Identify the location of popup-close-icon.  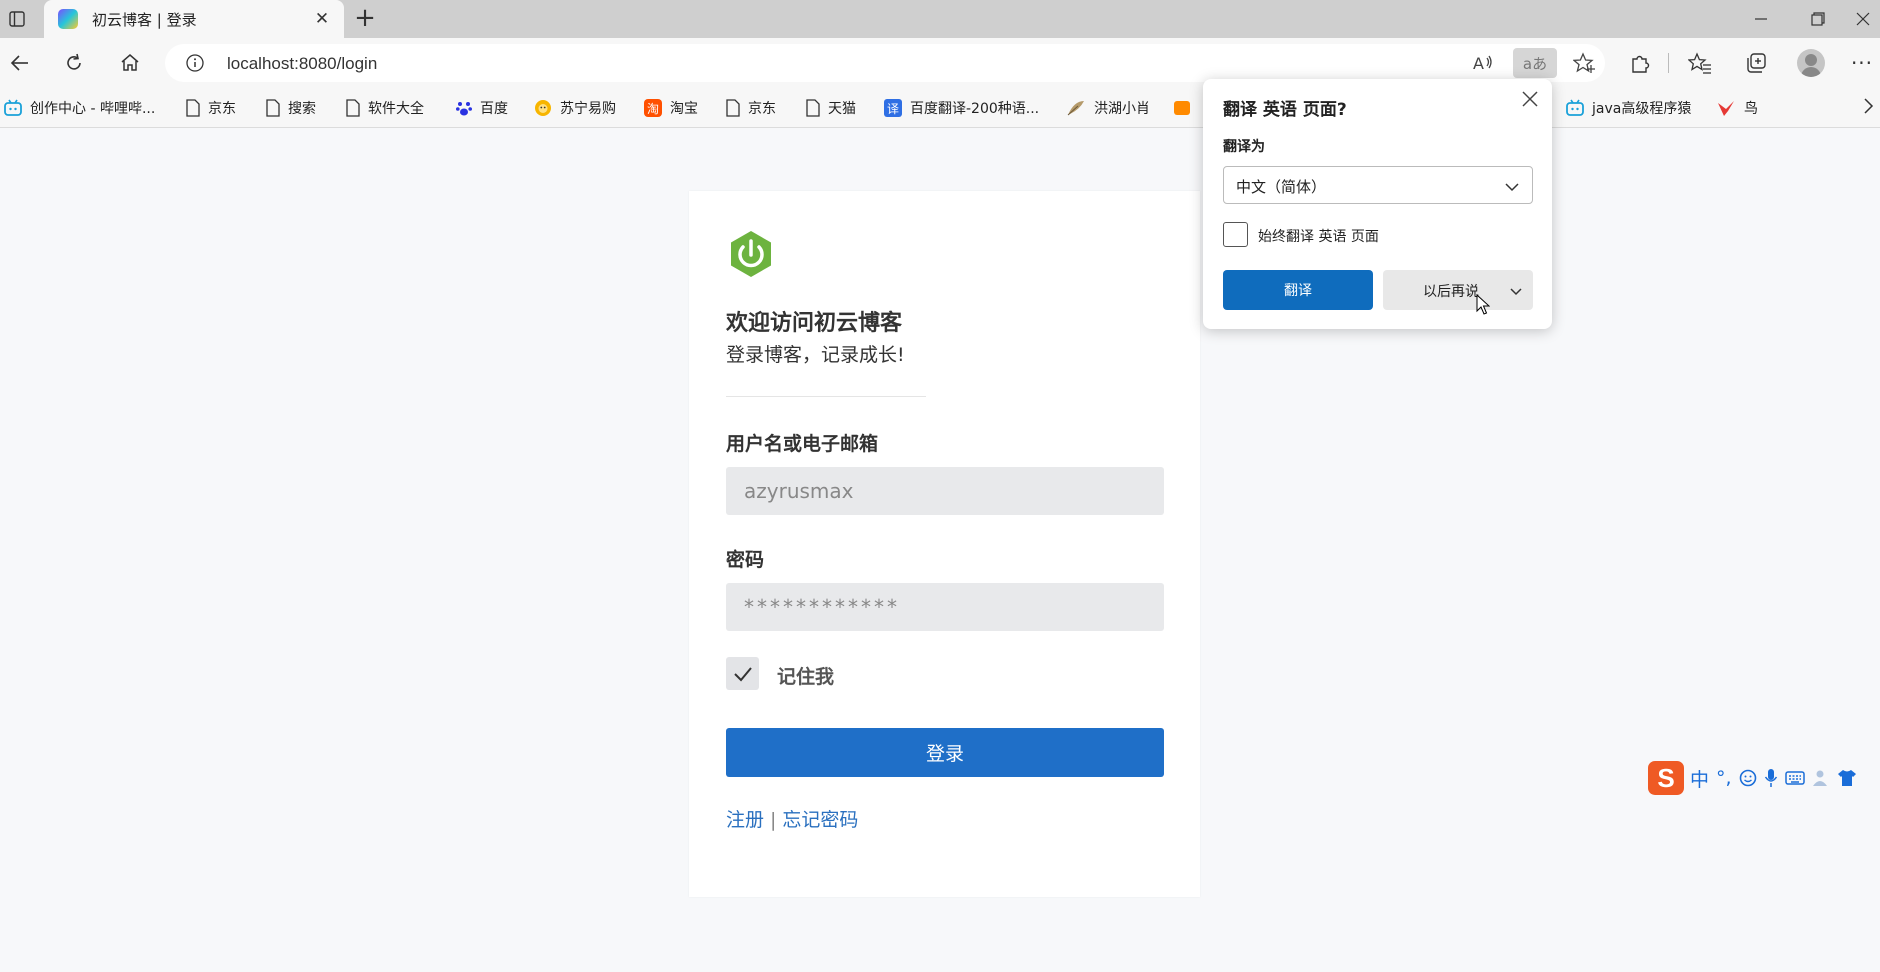
(1530, 101).